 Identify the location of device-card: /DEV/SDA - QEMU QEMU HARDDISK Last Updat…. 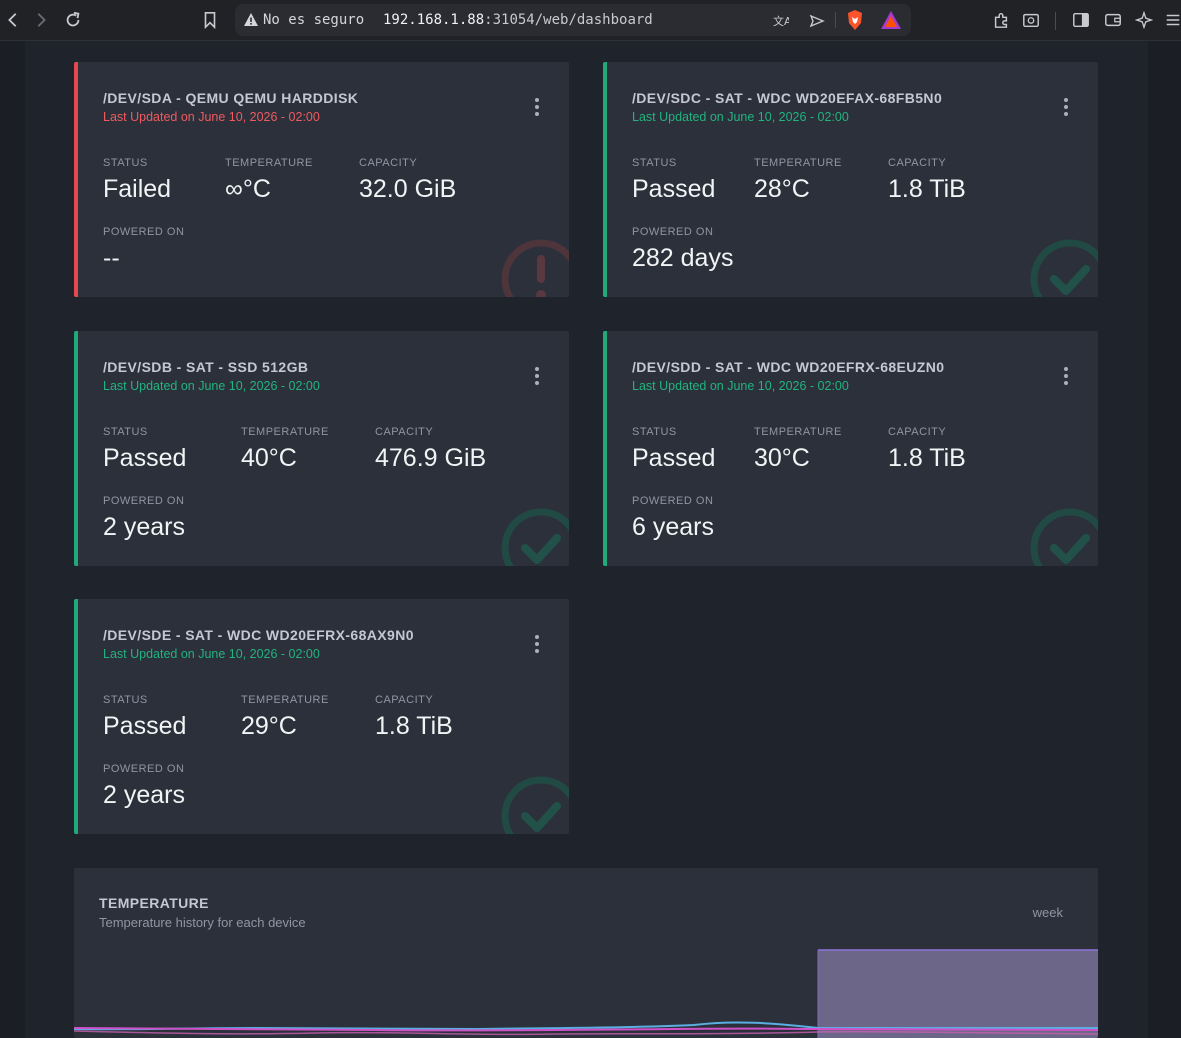
(321, 179).